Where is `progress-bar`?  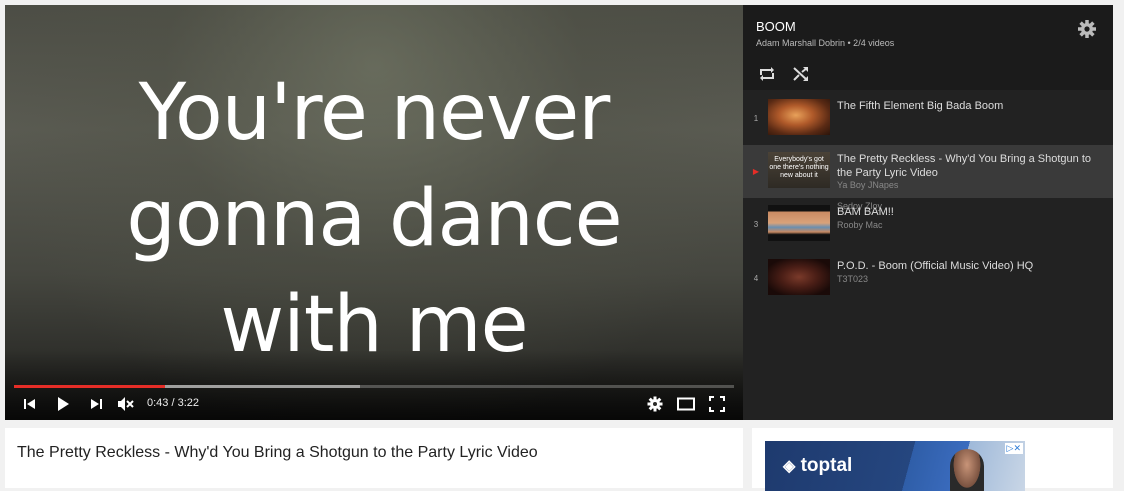
progress-bar is located at coordinates (374, 386).